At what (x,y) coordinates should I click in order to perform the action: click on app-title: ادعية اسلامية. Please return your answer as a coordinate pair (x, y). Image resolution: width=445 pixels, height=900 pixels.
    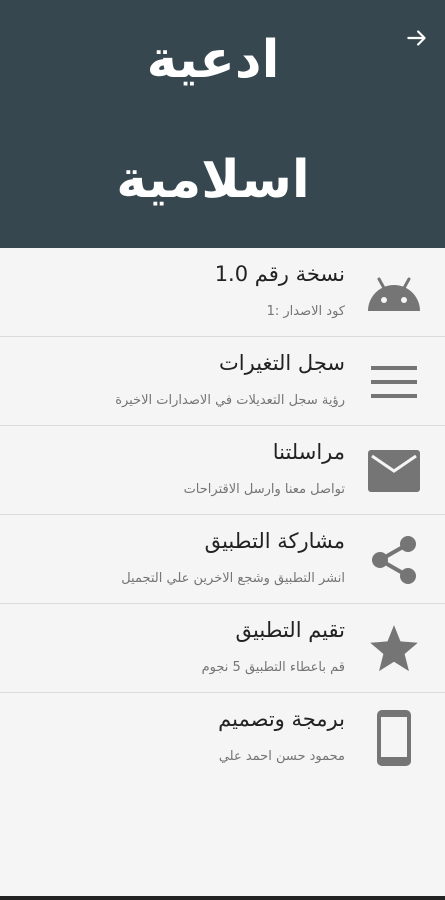
    Looking at the image, I should click on (213, 120).